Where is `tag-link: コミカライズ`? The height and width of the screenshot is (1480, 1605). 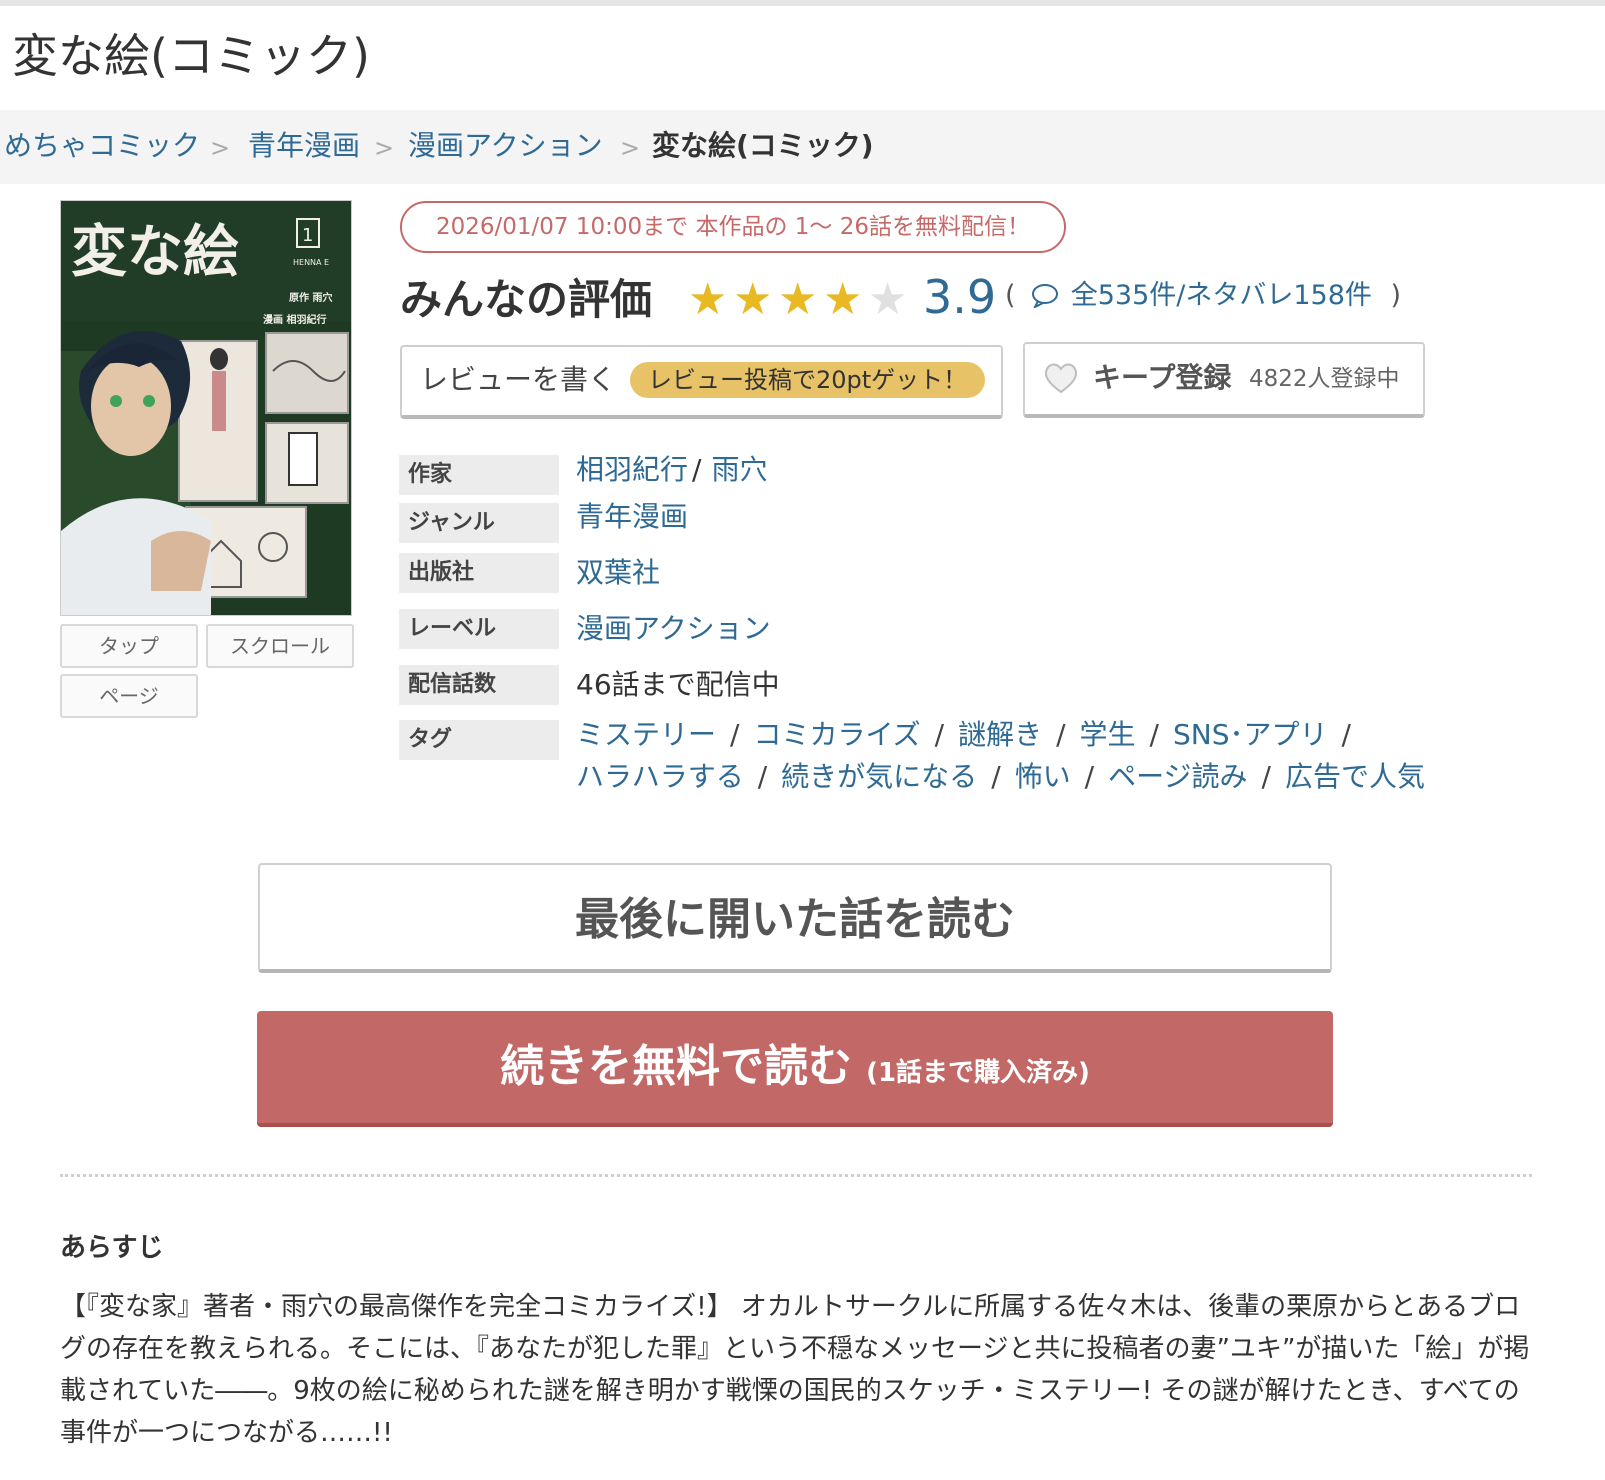 tag-link: コミカライズ is located at coordinates (836, 734).